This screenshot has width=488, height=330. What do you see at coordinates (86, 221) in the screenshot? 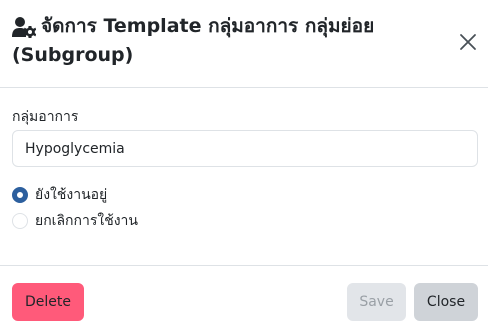
I see `status-radio-cancelled-label: ยกเลิกการใช้งาน` at bounding box center [86, 221].